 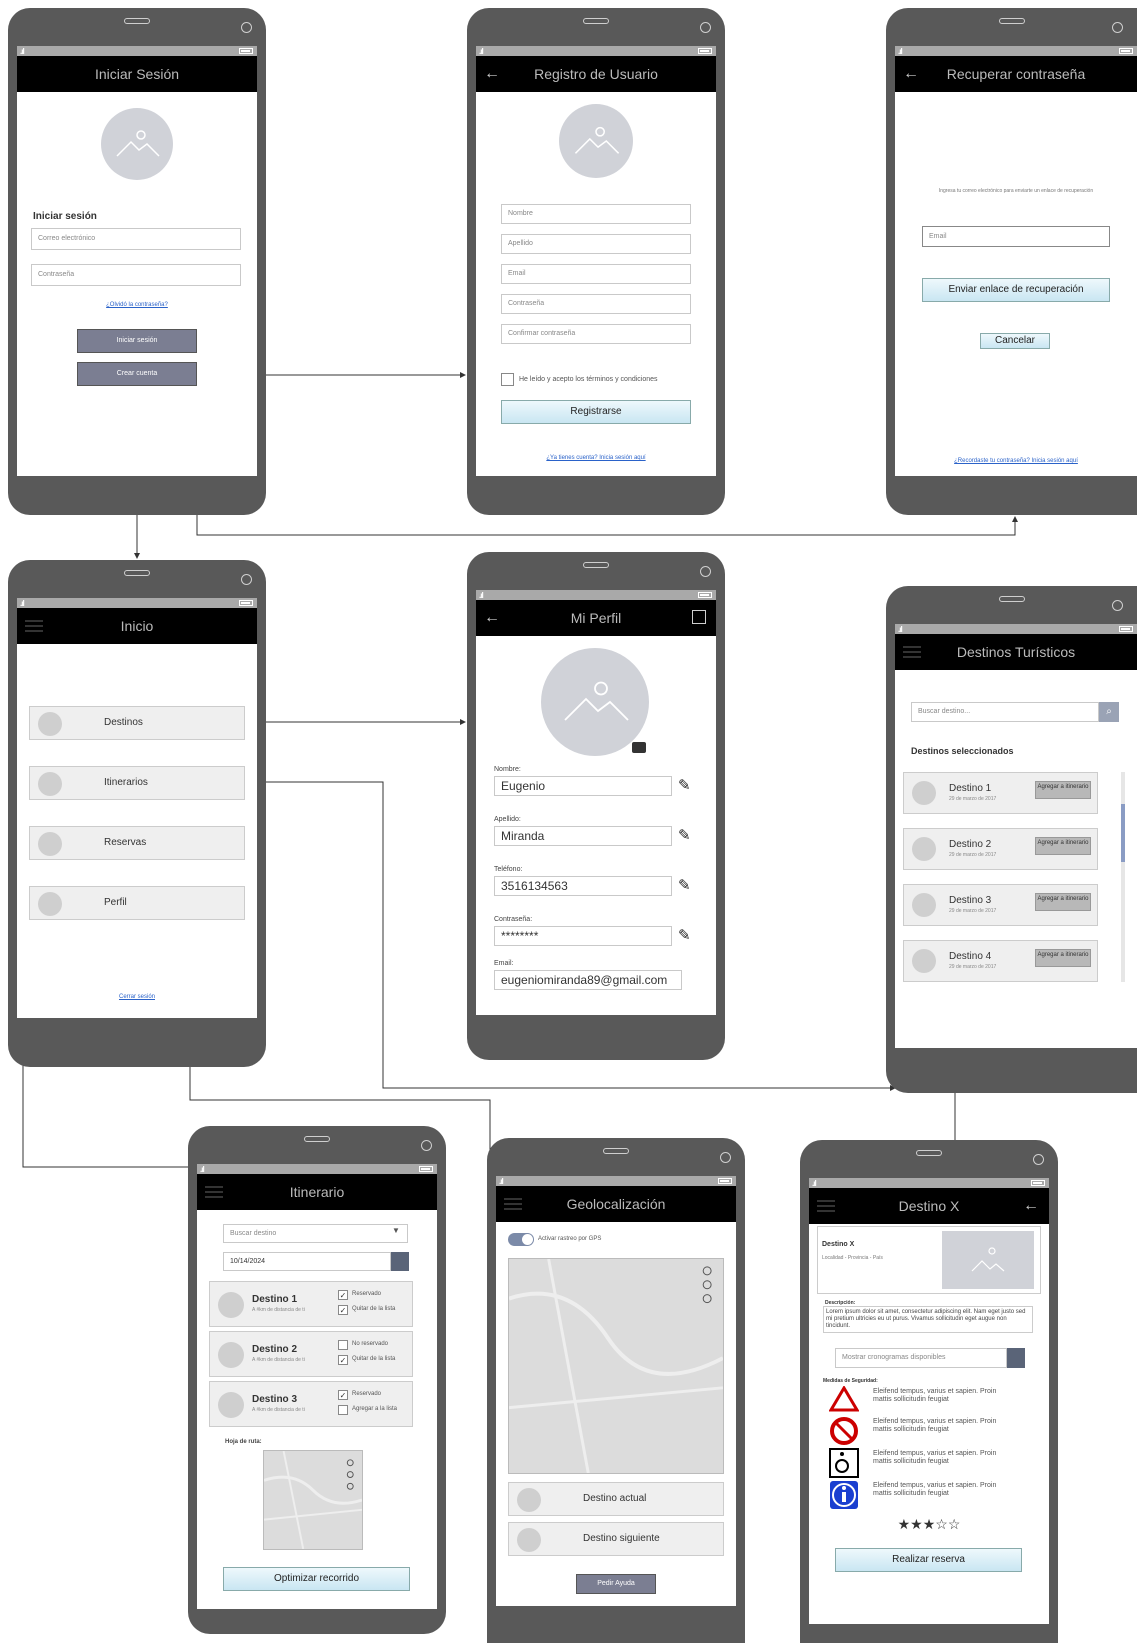 I want to click on warning-triangle-icon, so click(x=844, y=1399).